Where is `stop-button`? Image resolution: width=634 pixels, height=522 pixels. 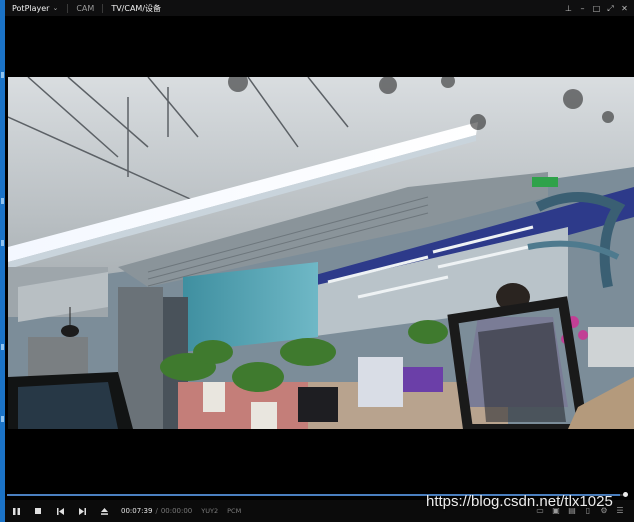 stop-button is located at coordinates (38, 511).